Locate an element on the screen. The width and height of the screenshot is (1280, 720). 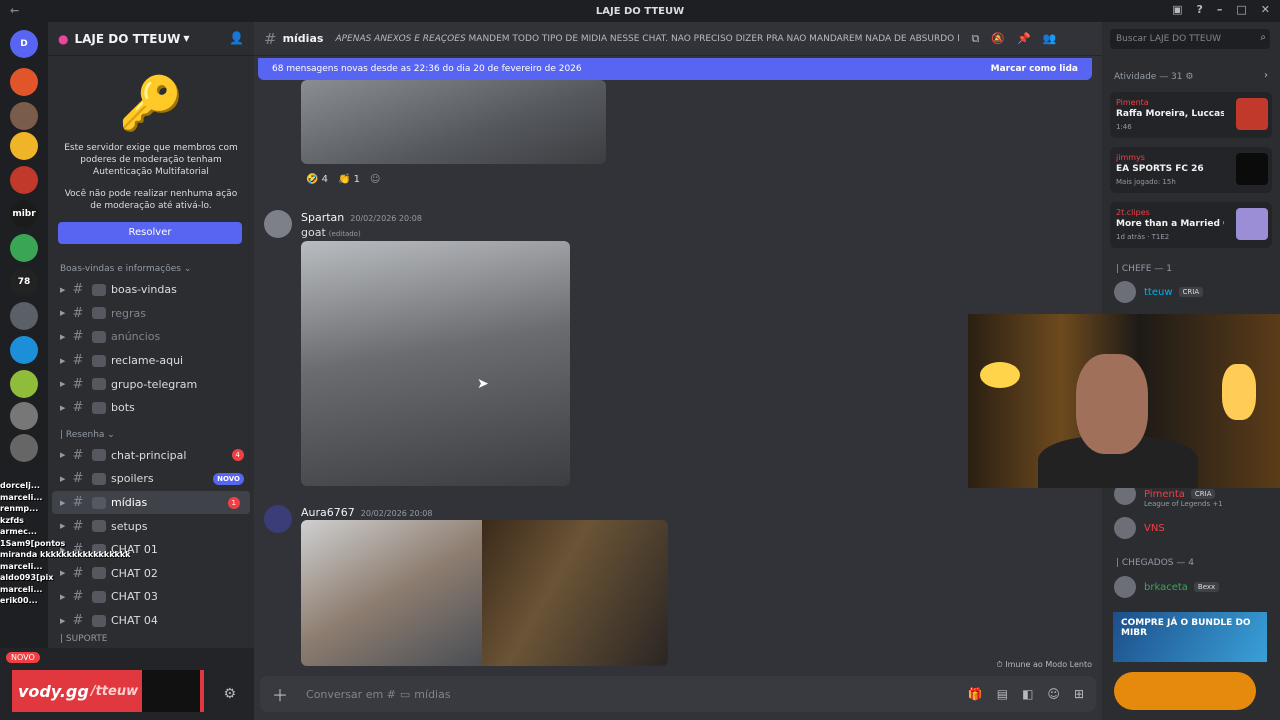
add-reaction-icon: ☺ is located at coordinates (375, 179).